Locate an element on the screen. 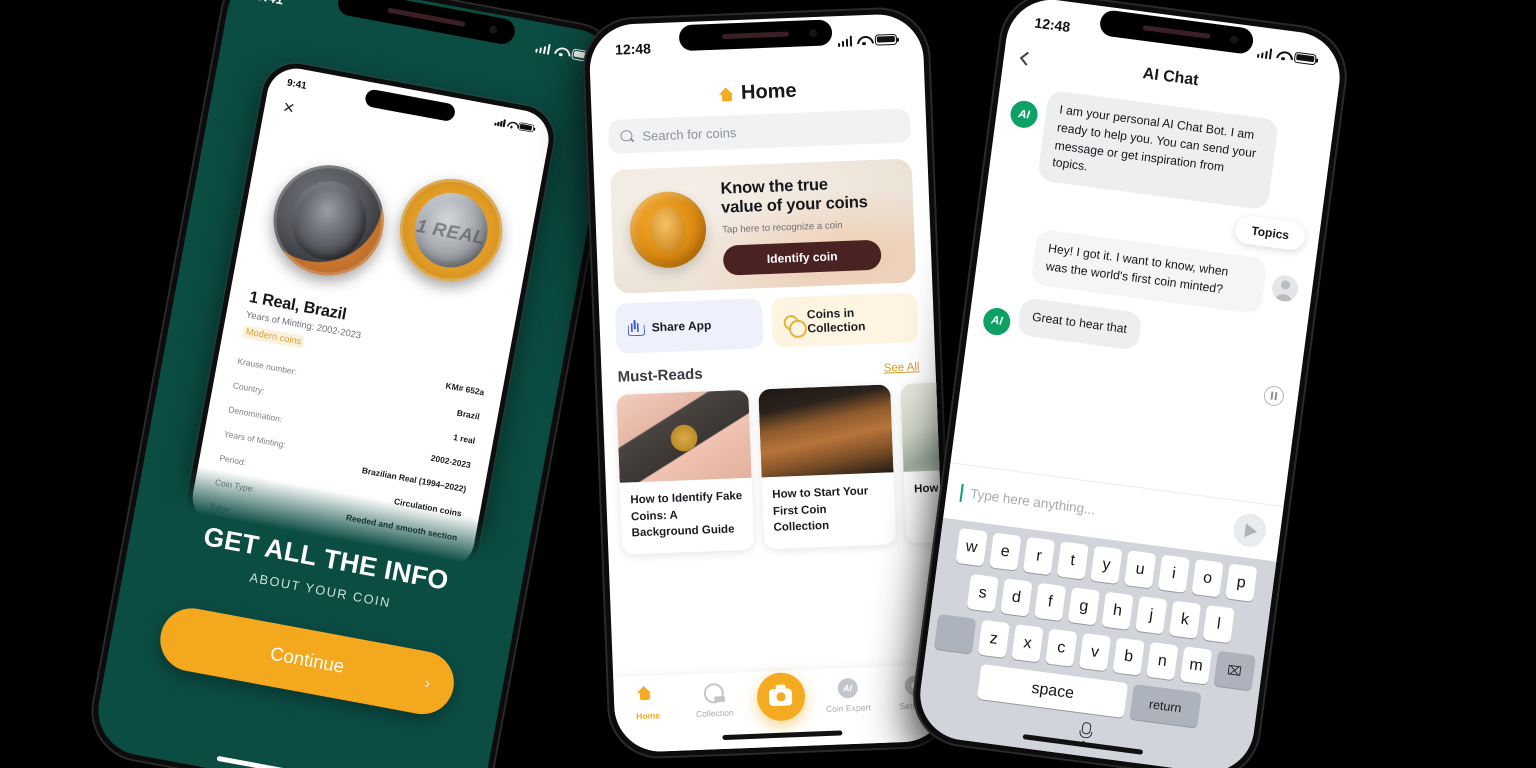 The image size is (1536, 768). key: y is located at coordinates (1106, 565).